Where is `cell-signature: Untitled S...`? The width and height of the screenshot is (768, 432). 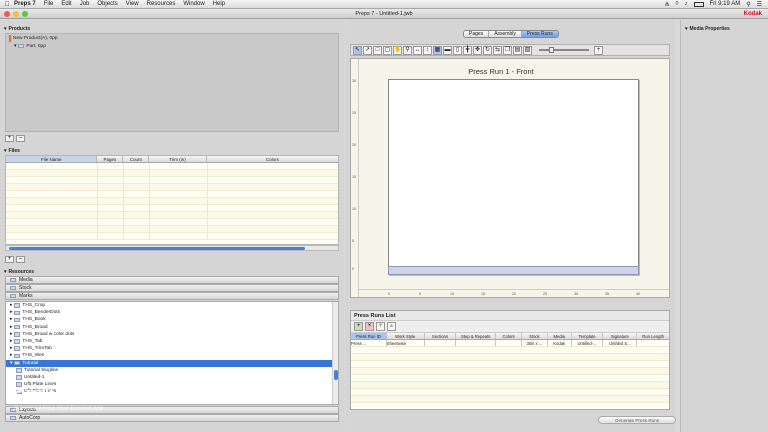
cell-signature: Untitled S... is located at coordinates (620, 343).